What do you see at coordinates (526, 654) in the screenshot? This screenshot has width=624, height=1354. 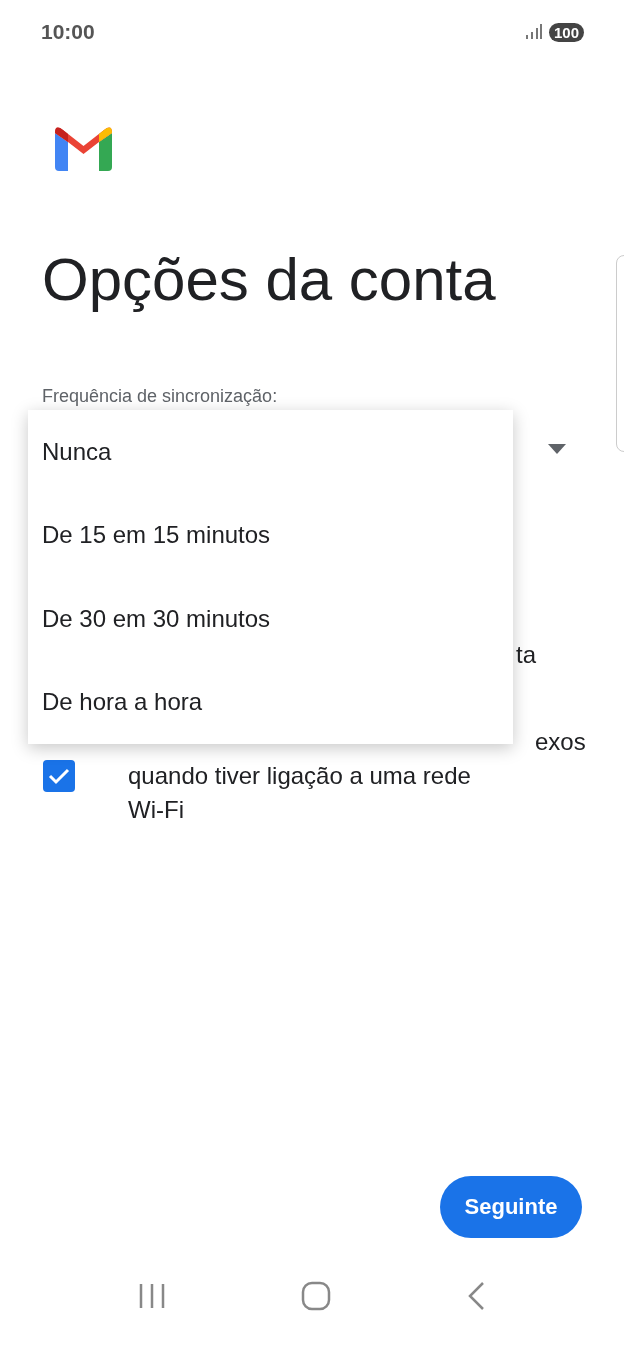 I see `covered-text: ta` at bounding box center [526, 654].